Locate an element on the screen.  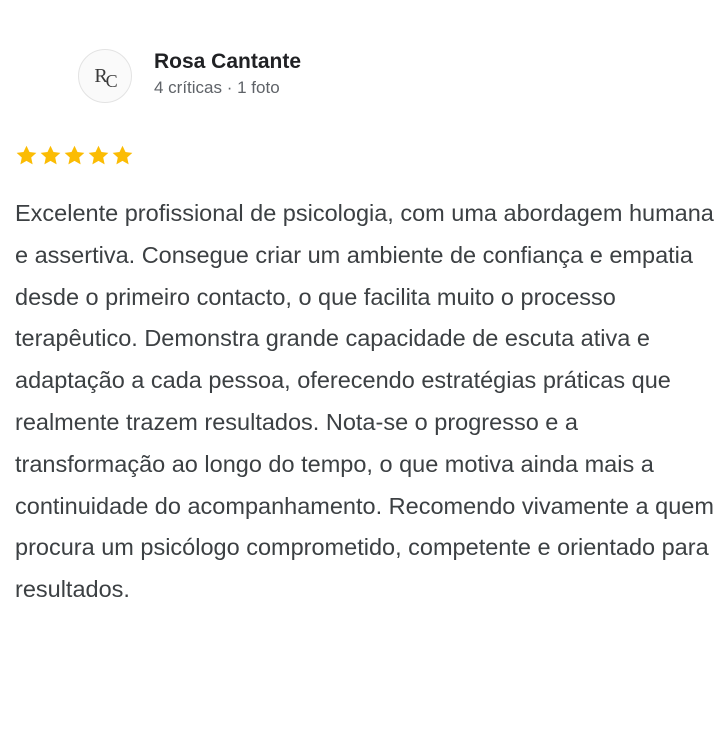
reviewer-meta: 4 críticas · 1 foto is located at coordinates (217, 87).